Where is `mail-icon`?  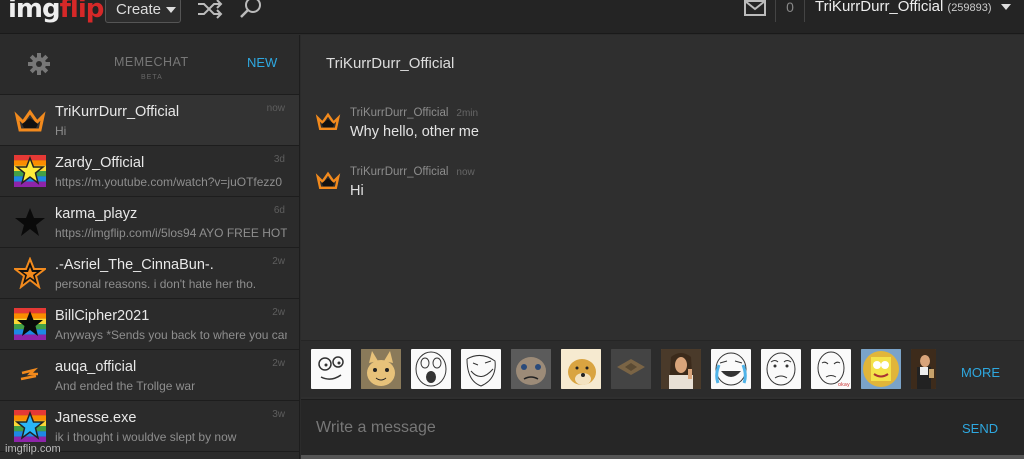 mail-icon is located at coordinates (755, 9).